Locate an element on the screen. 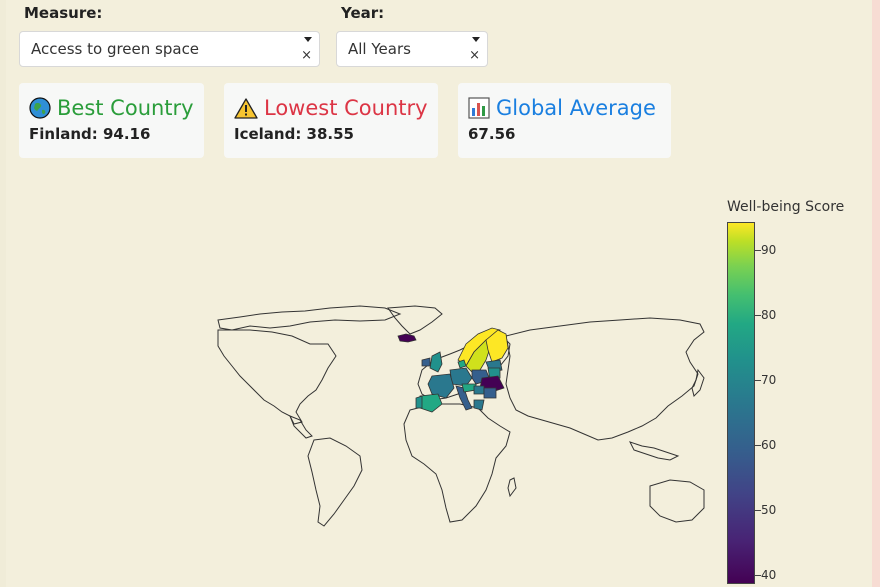 The image size is (880, 587). year-label: Year: is located at coordinates (363, 13).